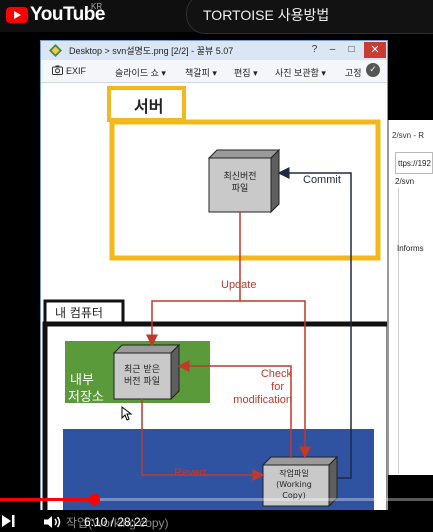 This screenshot has height=532, width=433. Describe the element at coordinates (76, 71) in the screenshot. I see `exif-button: EXIF` at that location.